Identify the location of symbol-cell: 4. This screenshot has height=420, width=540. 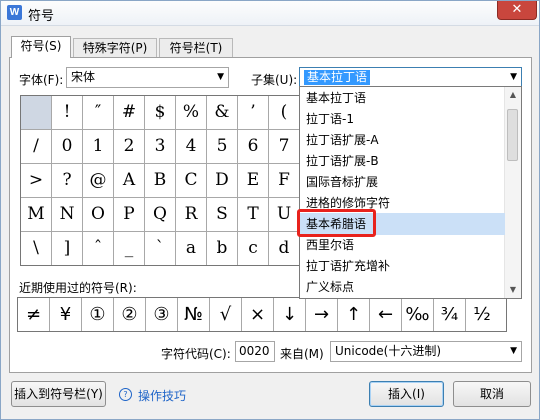
(191, 147).